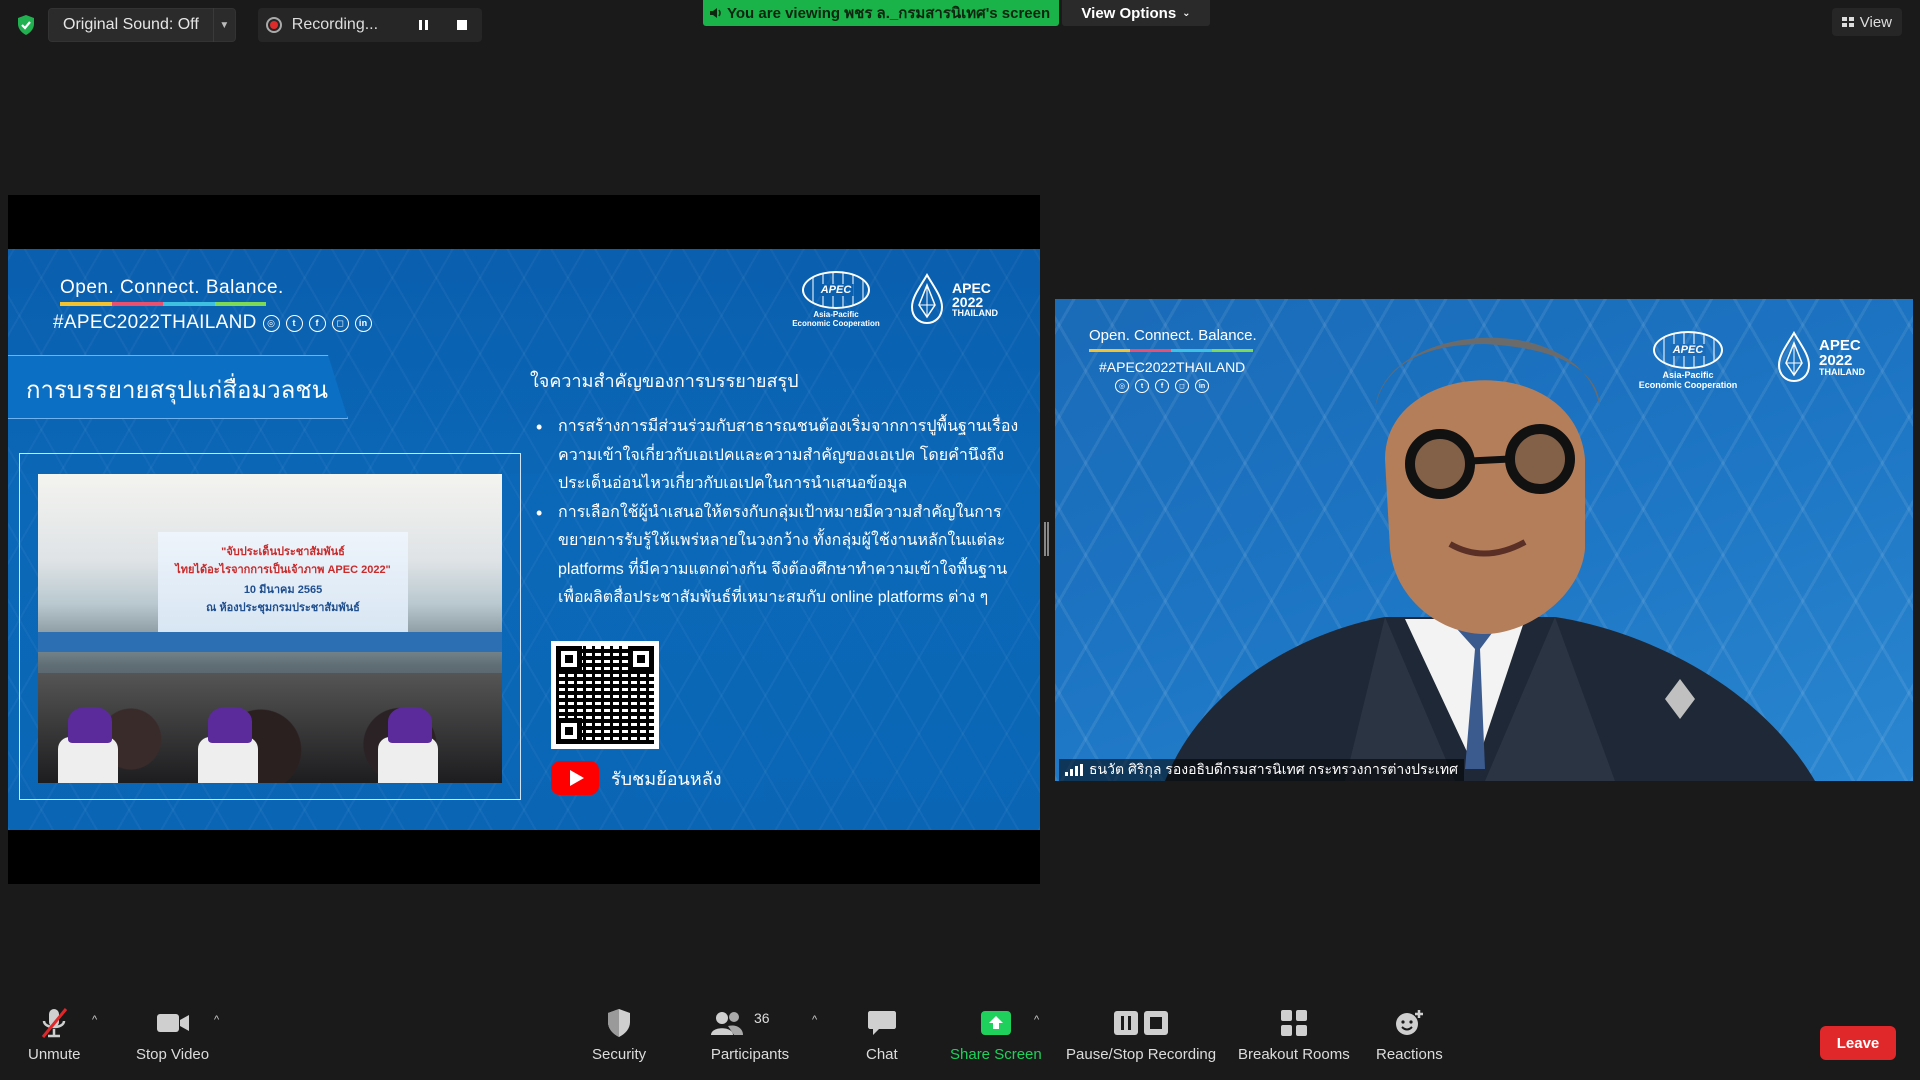  Describe the element at coordinates (317, 323) in the screenshot. I see `facebook-icon: f` at that location.